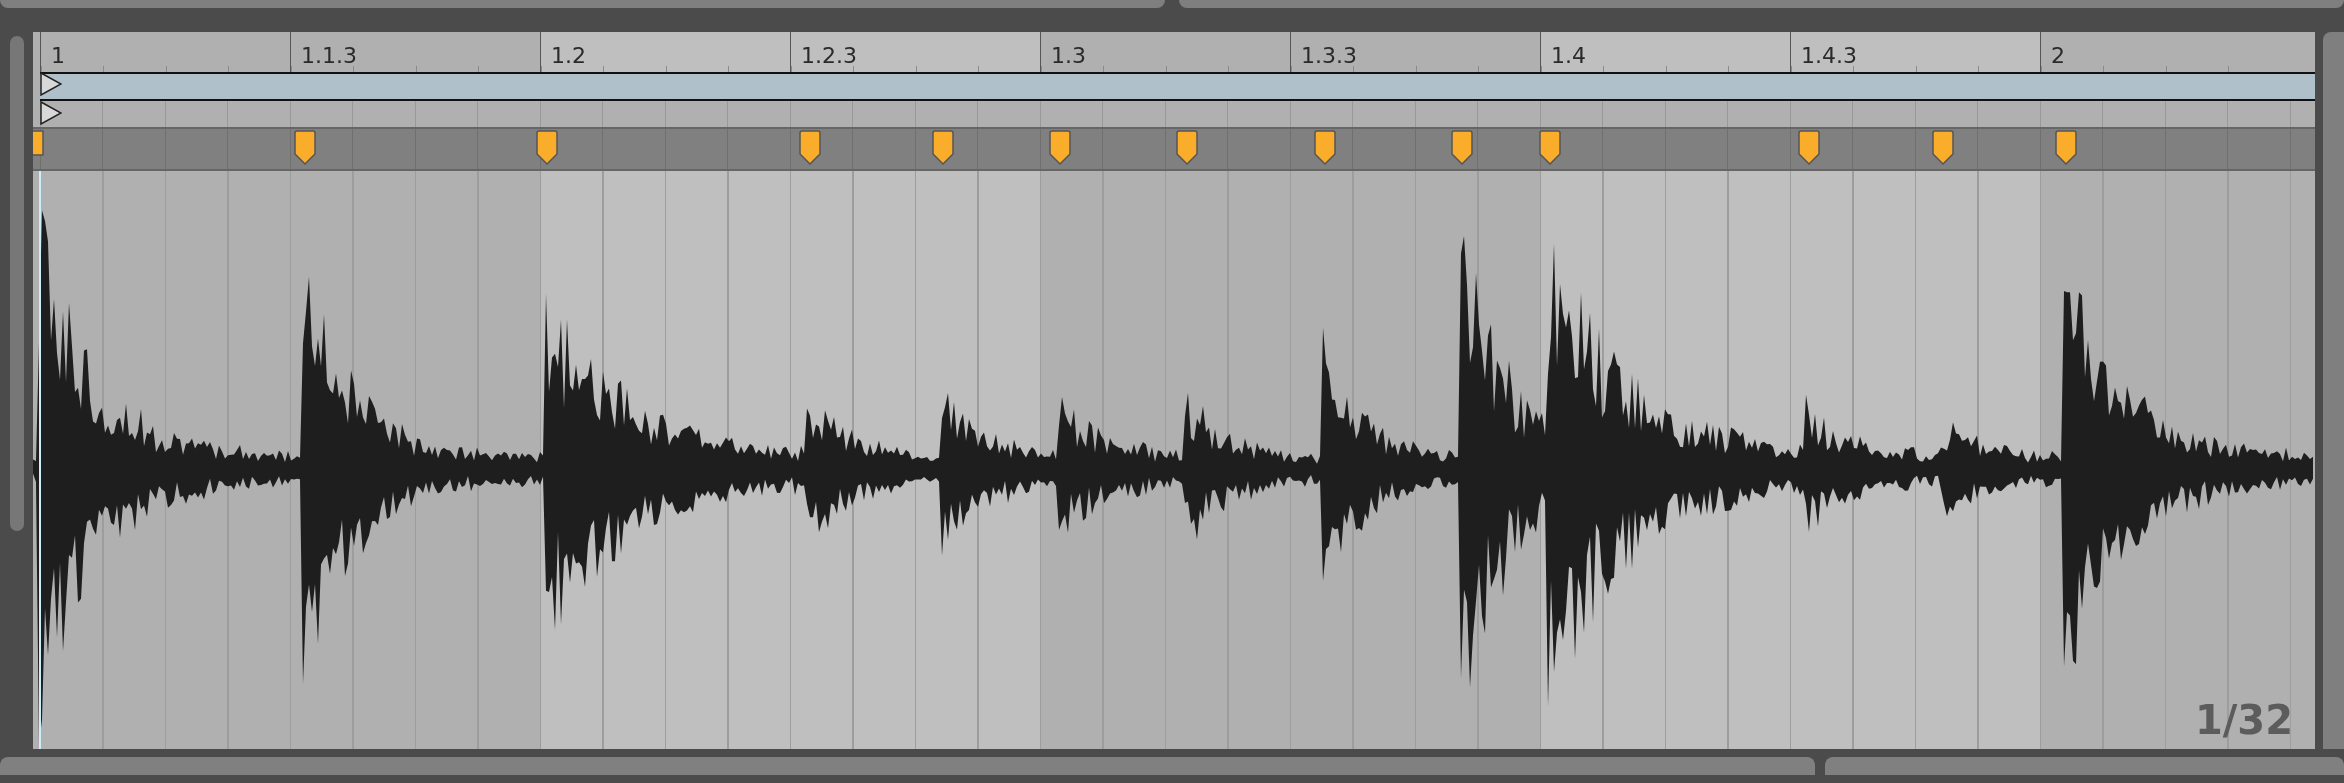 The width and height of the screenshot is (2344, 783). I want to click on warp-marker-lane, so click(1174, 149).